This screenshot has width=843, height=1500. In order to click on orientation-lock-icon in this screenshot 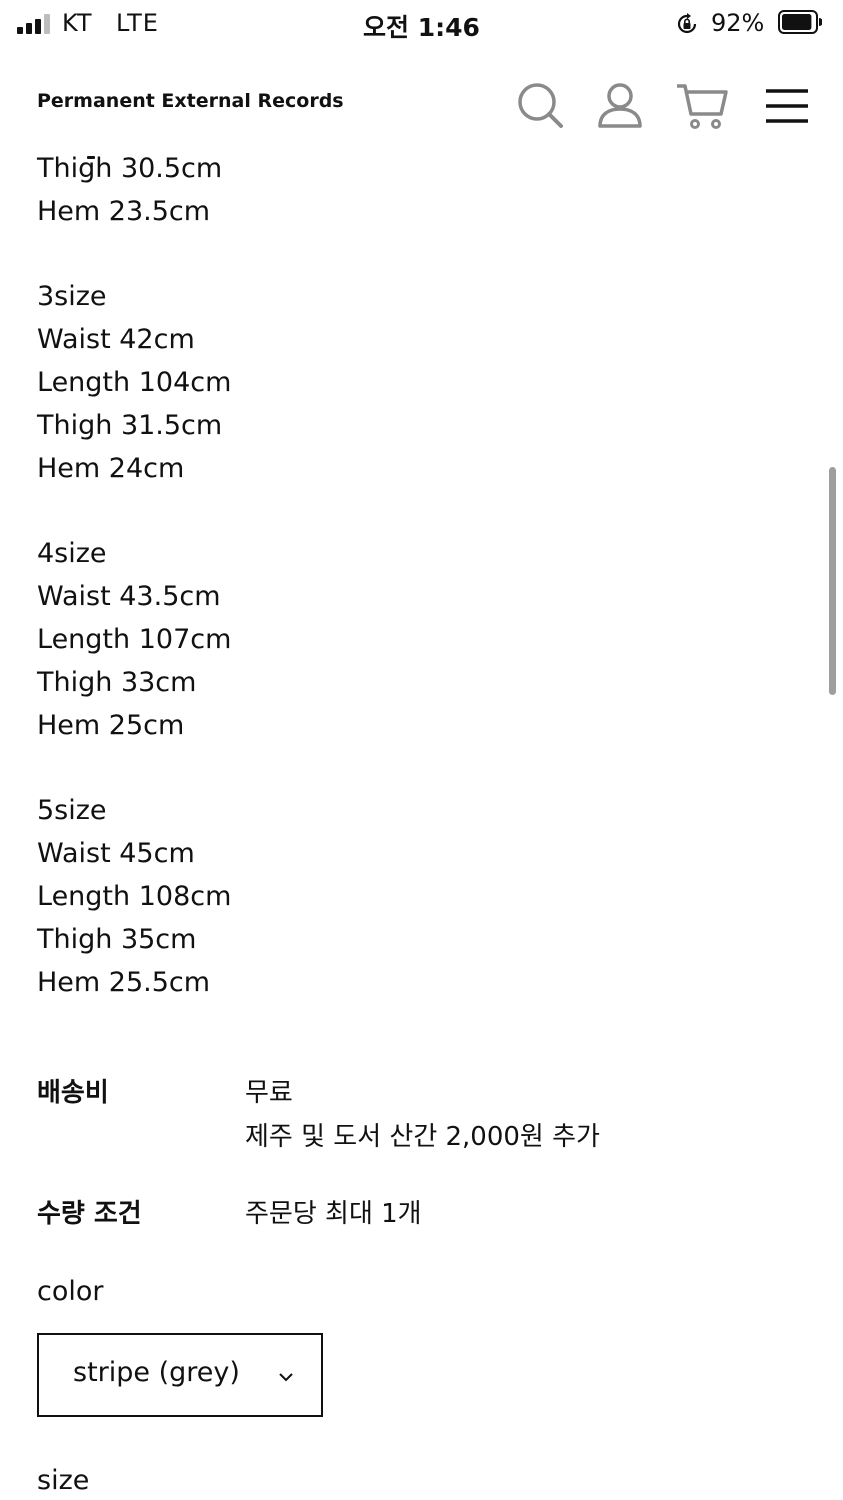, I will do `click(687, 24)`.